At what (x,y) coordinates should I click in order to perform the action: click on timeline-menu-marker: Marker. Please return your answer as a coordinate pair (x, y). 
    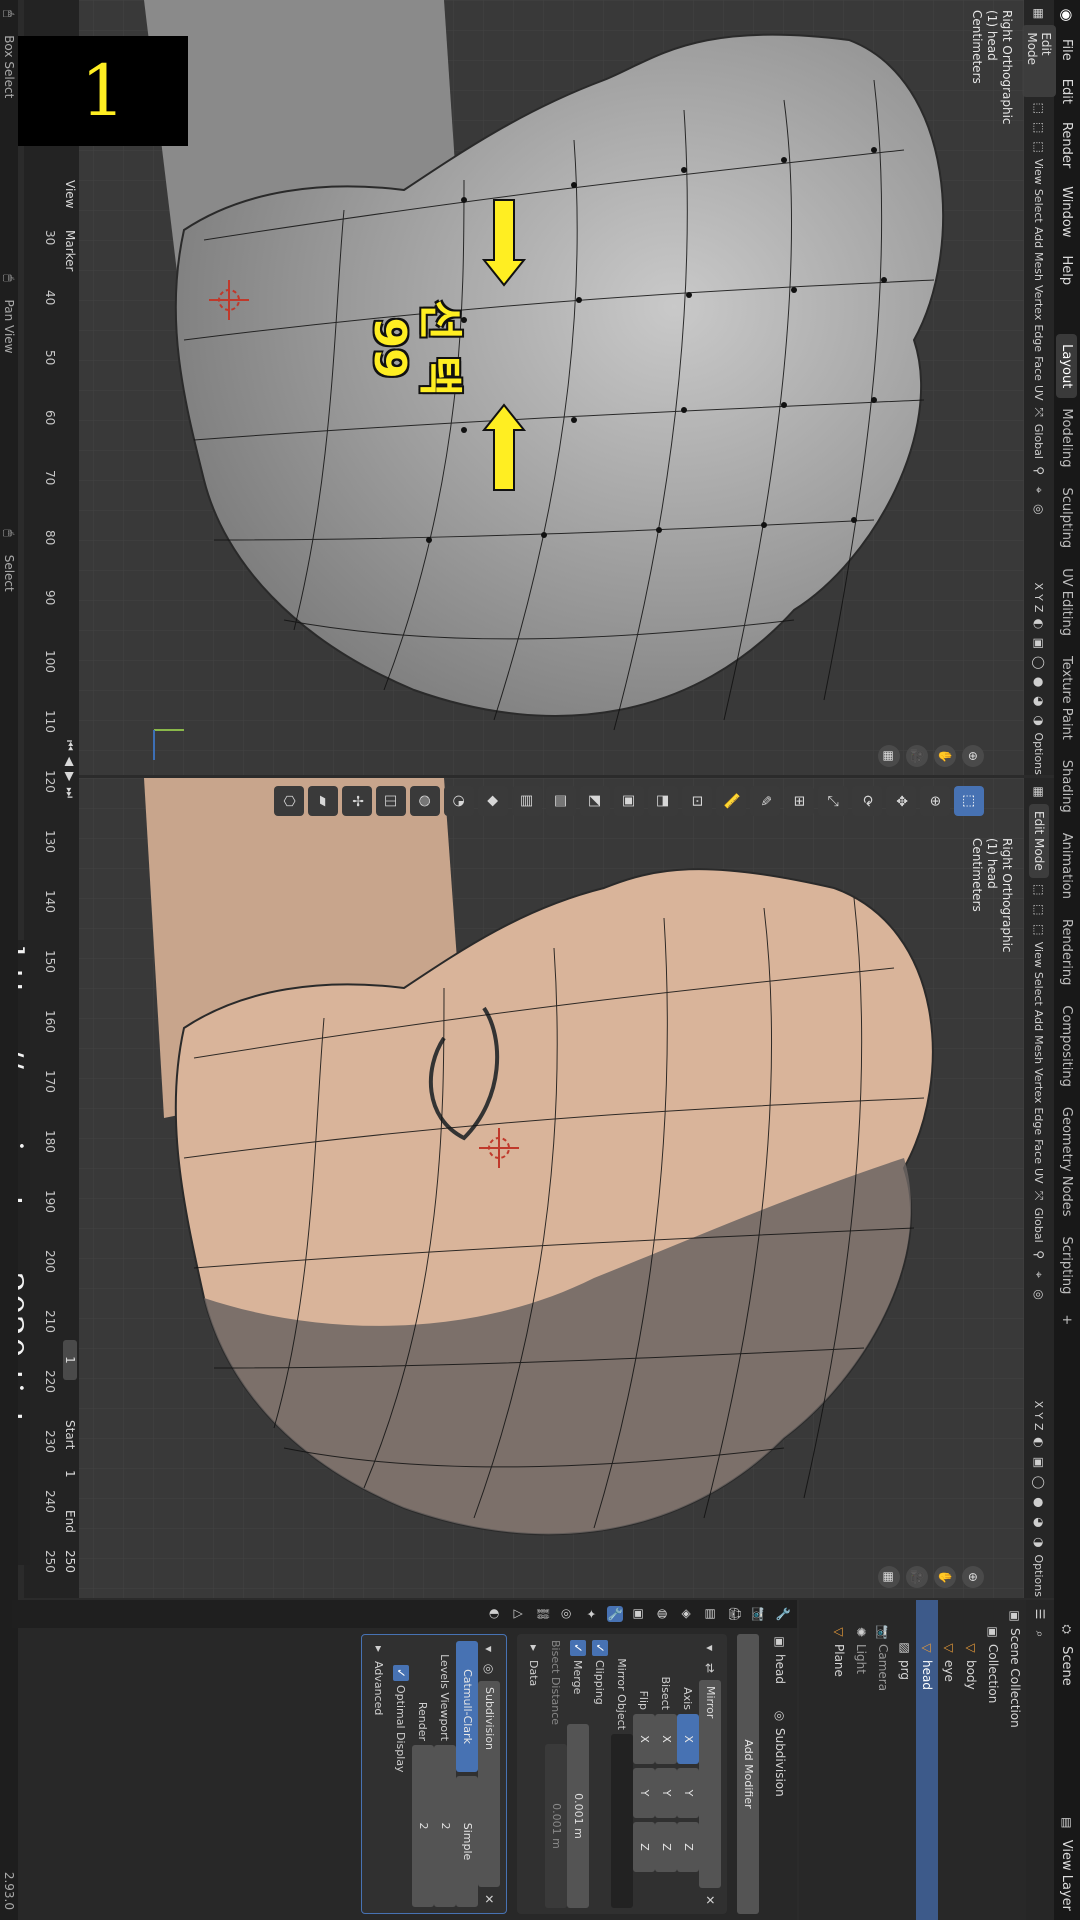
    Looking at the image, I should click on (70, 250).